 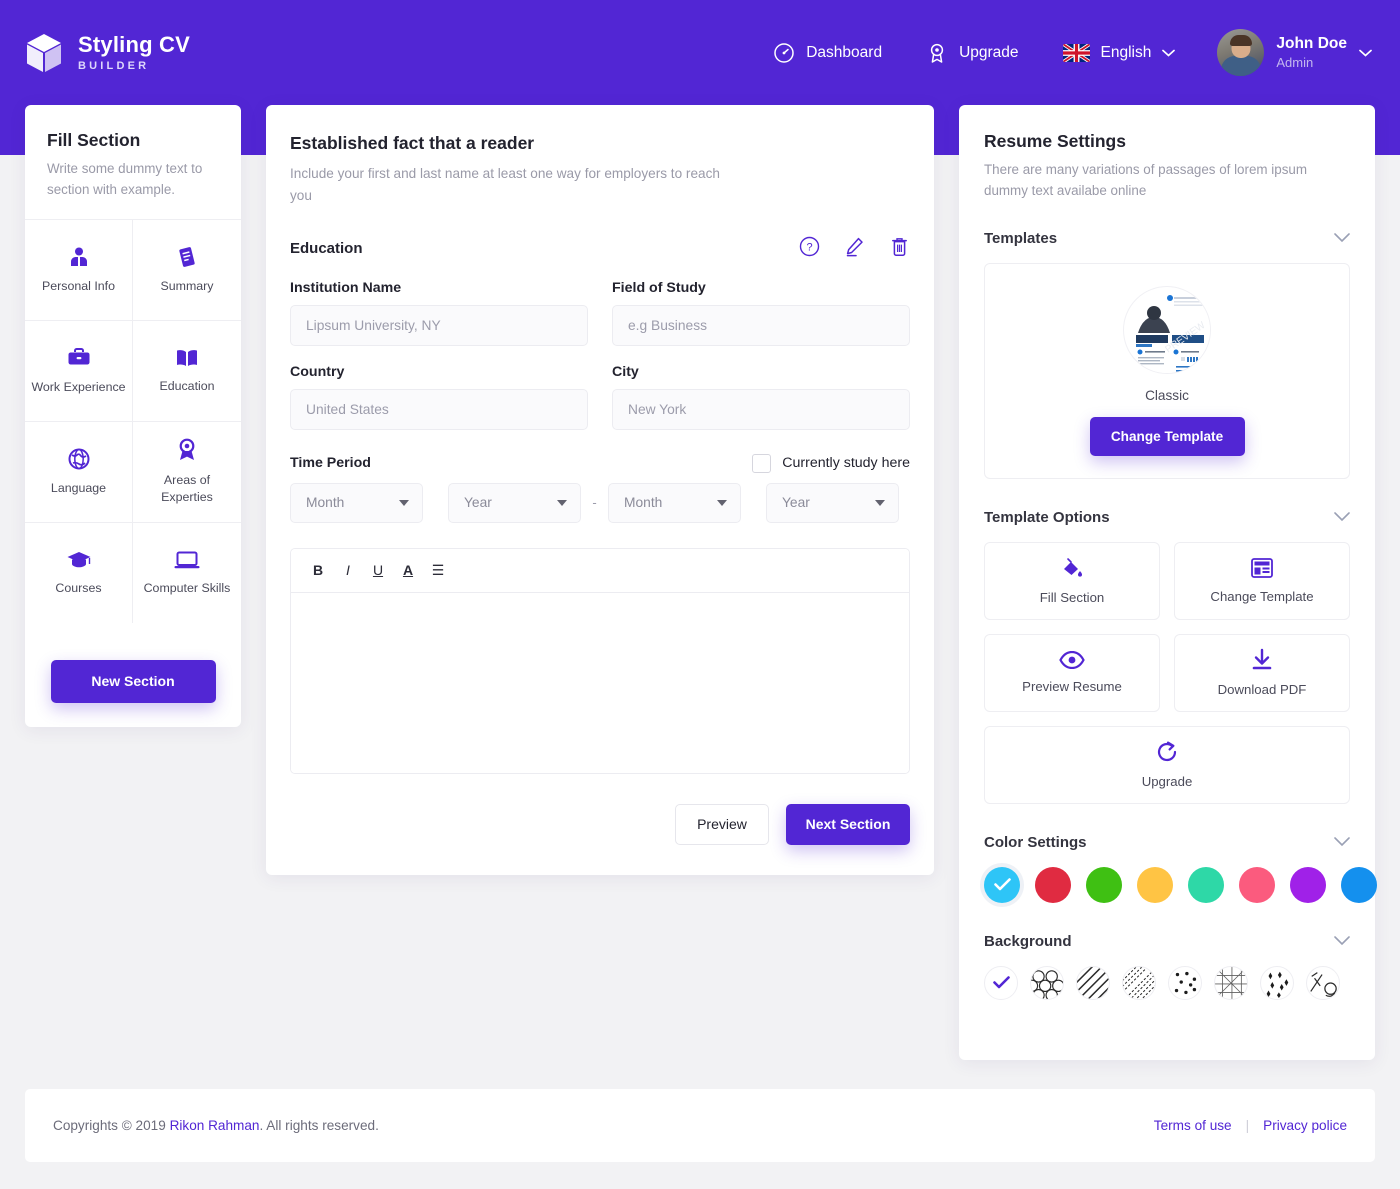 What do you see at coordinates (1055, 141) in the screenshot?
I see `settings-title: Resume Settings` at bounding box center [1055, 141].